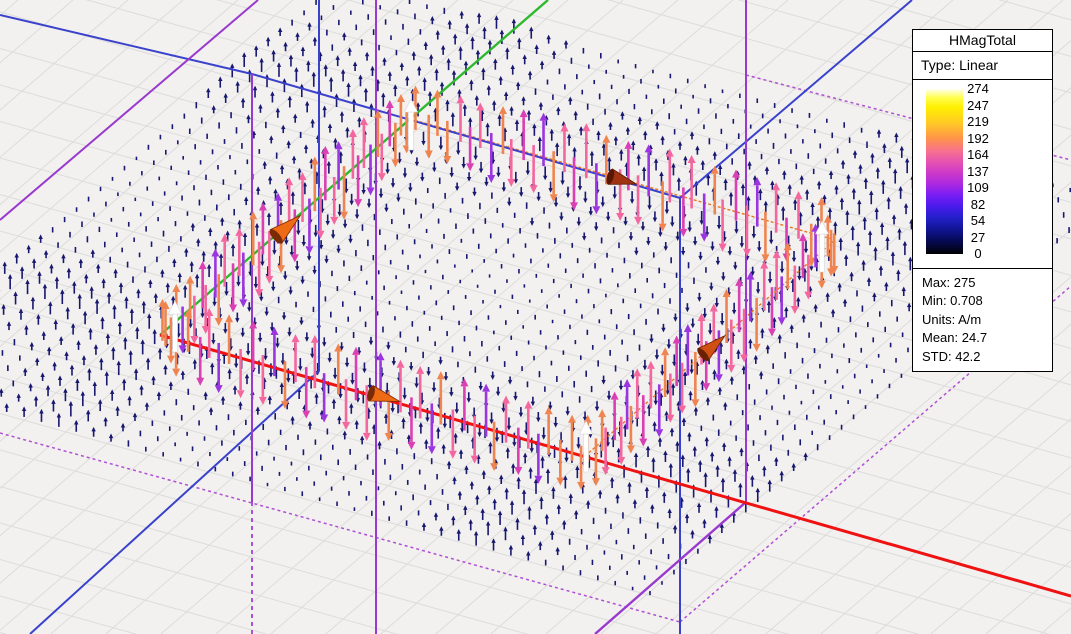 Image resolution: width=1071 pixels, height=634 pixels. Describe the element at coordinates (982, 66) in the screenshot. I see `legend-scale-type: Type: Linear` at that location.